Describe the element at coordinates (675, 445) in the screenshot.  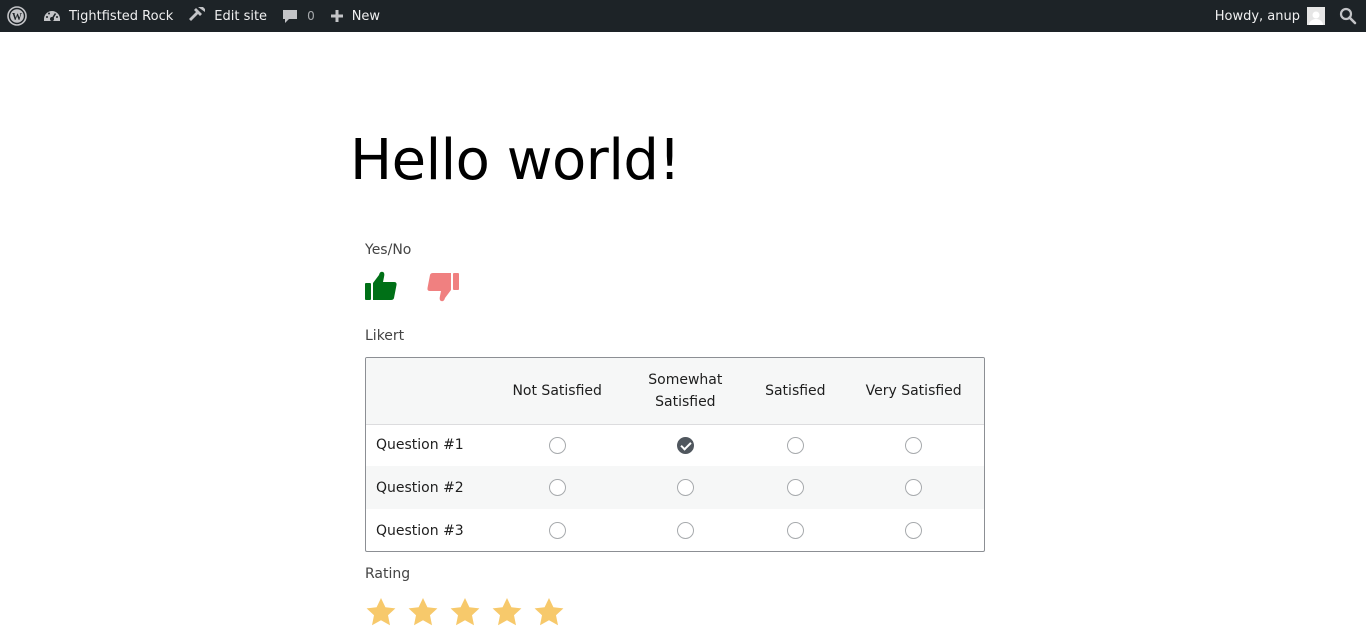
I see `likert-row: Question #1` at that location.